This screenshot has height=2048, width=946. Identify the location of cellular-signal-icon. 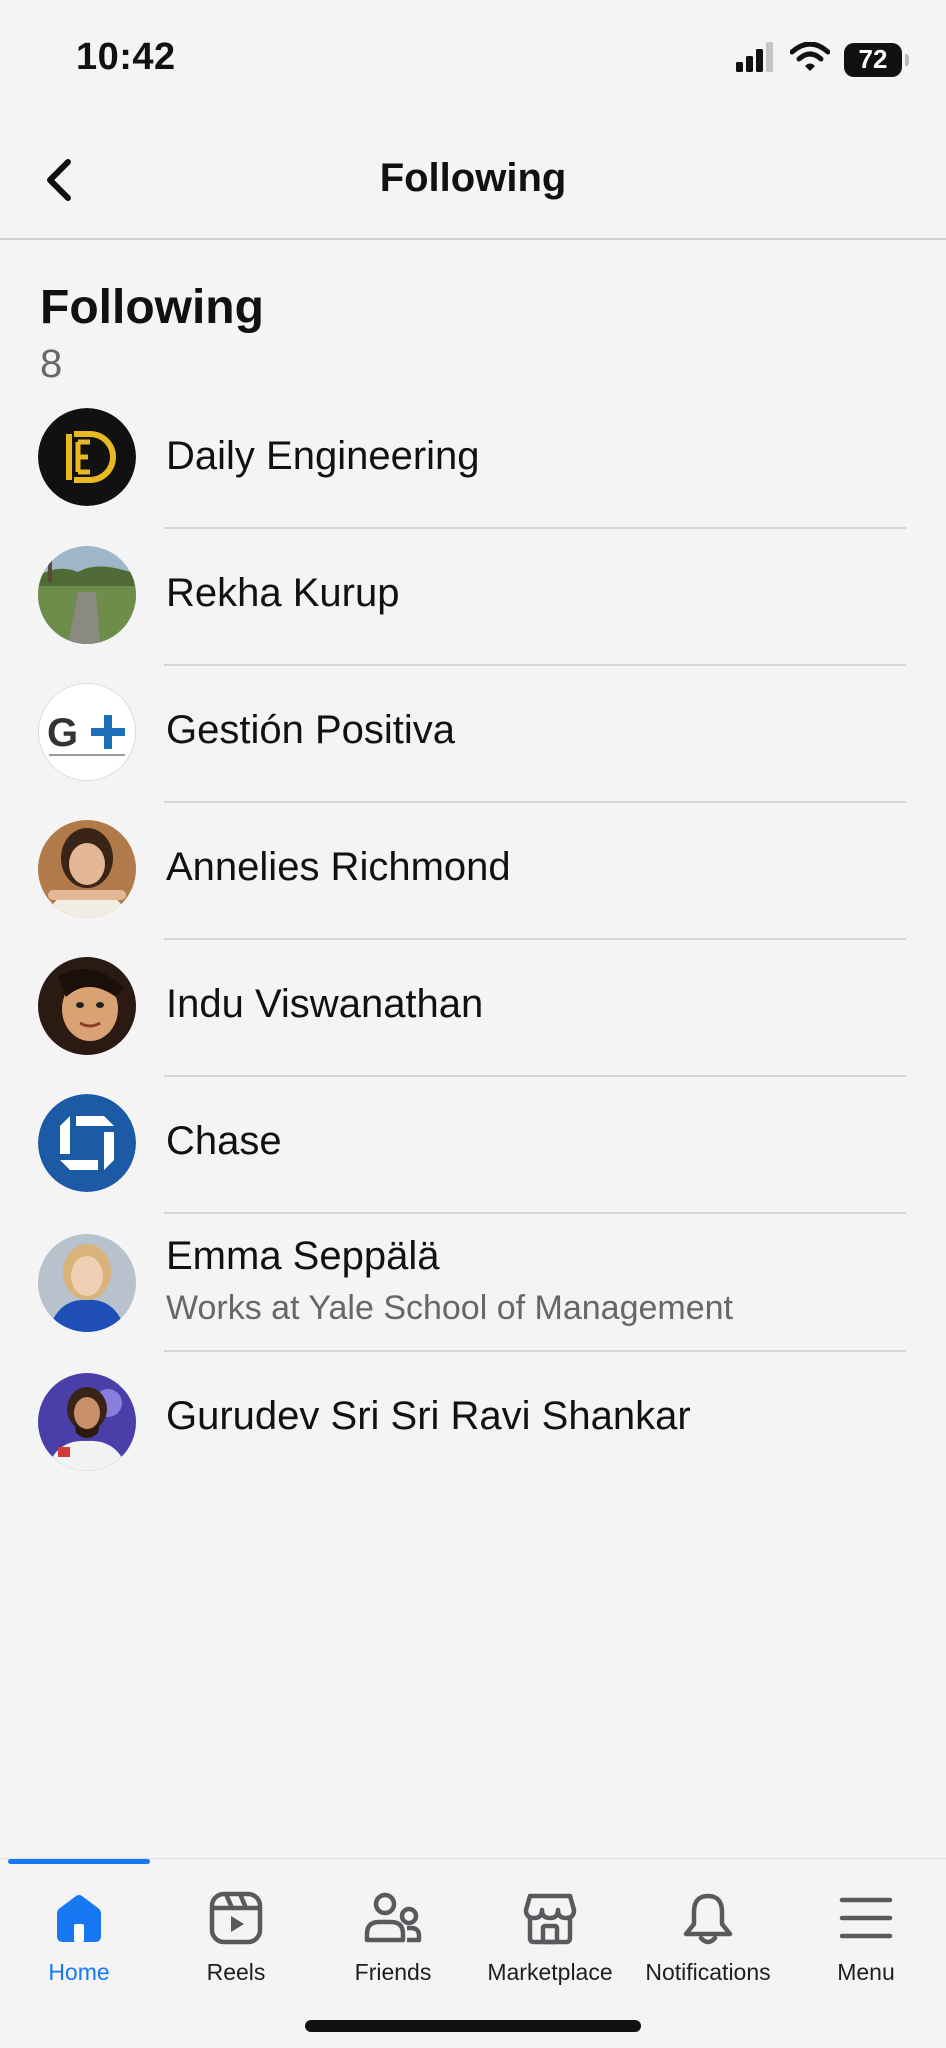
(756, 59).